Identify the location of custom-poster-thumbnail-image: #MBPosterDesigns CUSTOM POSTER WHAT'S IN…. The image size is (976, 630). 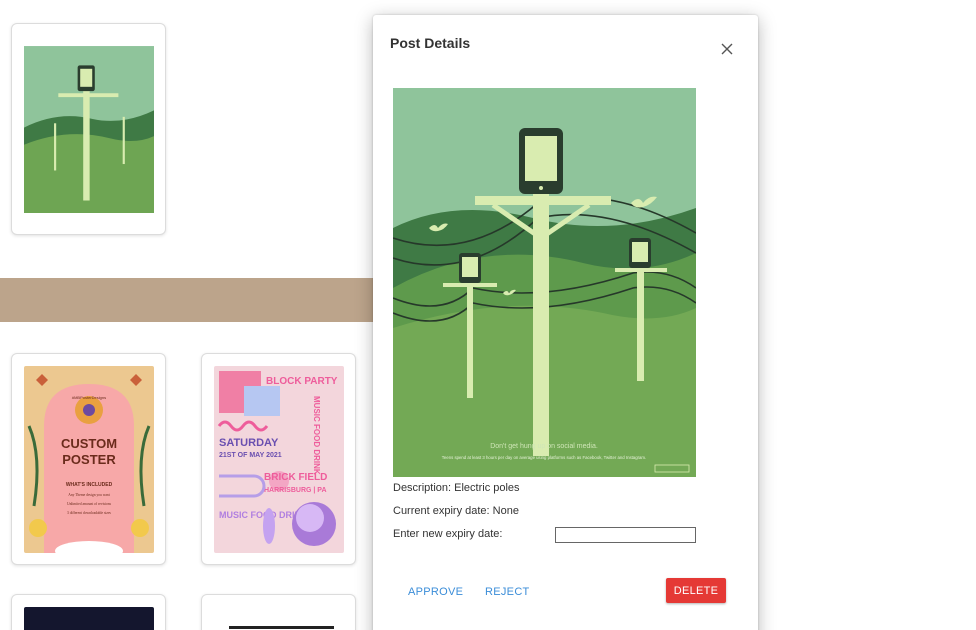
(89, 459).